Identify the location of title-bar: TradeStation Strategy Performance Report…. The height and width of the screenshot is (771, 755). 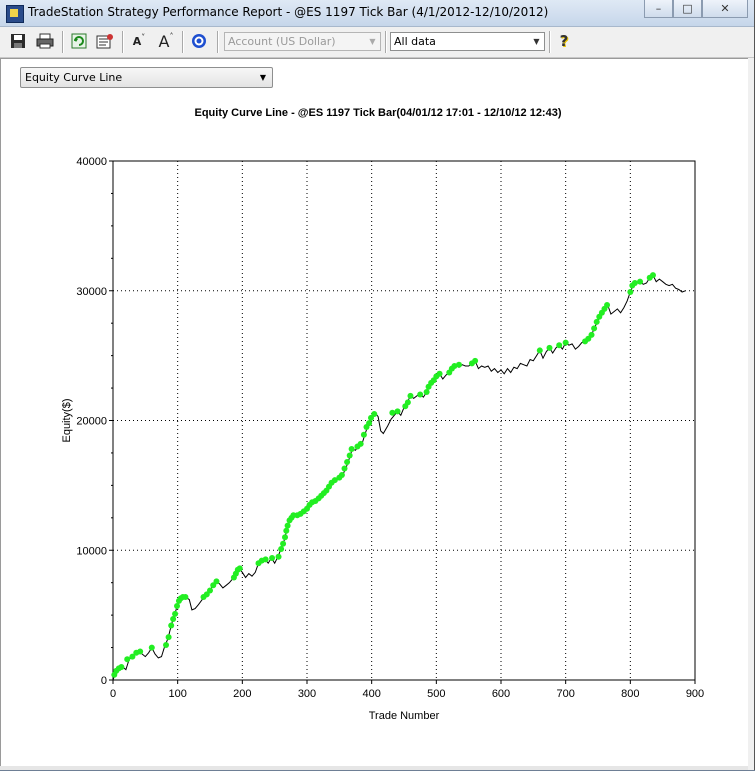
(377, 13).